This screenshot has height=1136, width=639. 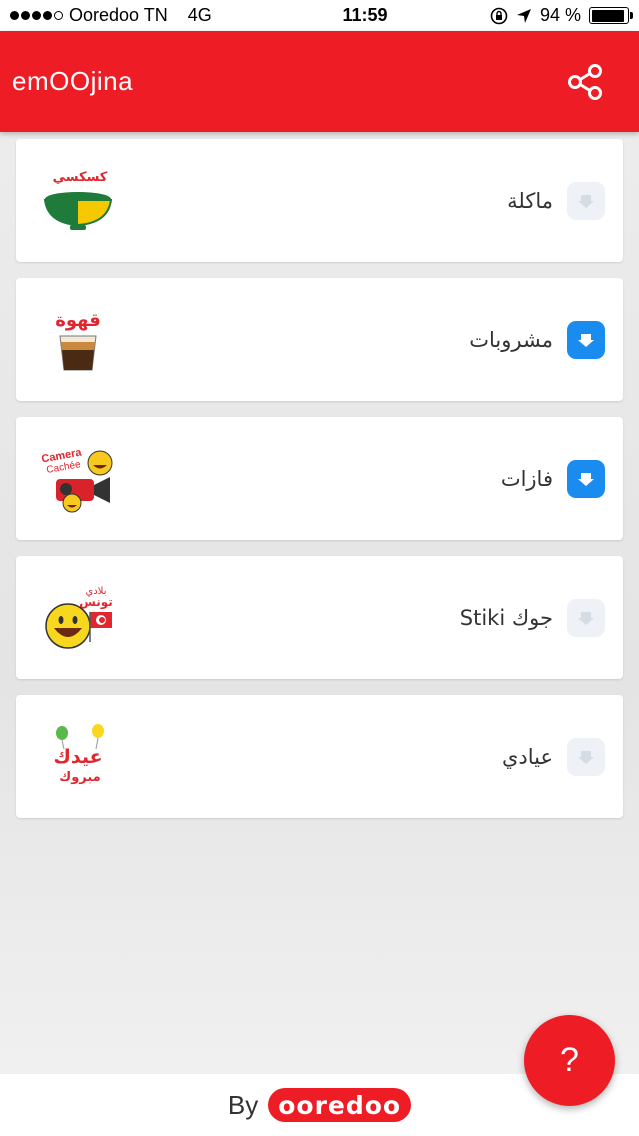 I want to click on ooredoo-logo: ooredoo, so click(x=340, y=1105).